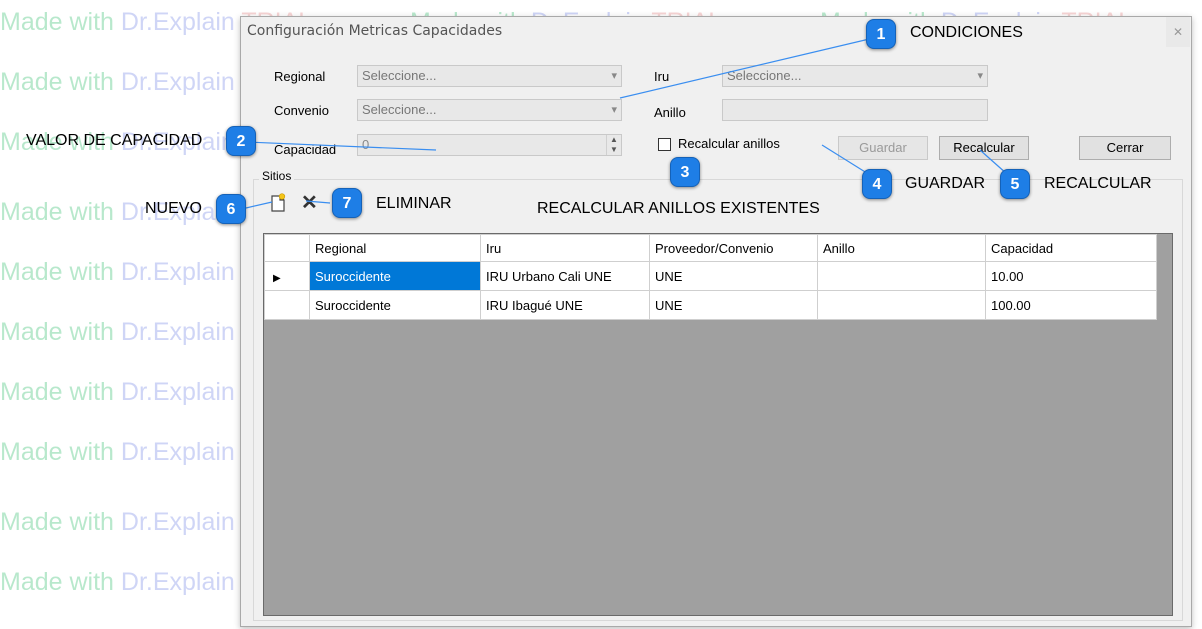 The width and height of the screenshot is (1202, 629). Describe the element at coordinates (489, 110) in the screenshot. I see `convenio-combo: Seleccione... ▾` at that location.